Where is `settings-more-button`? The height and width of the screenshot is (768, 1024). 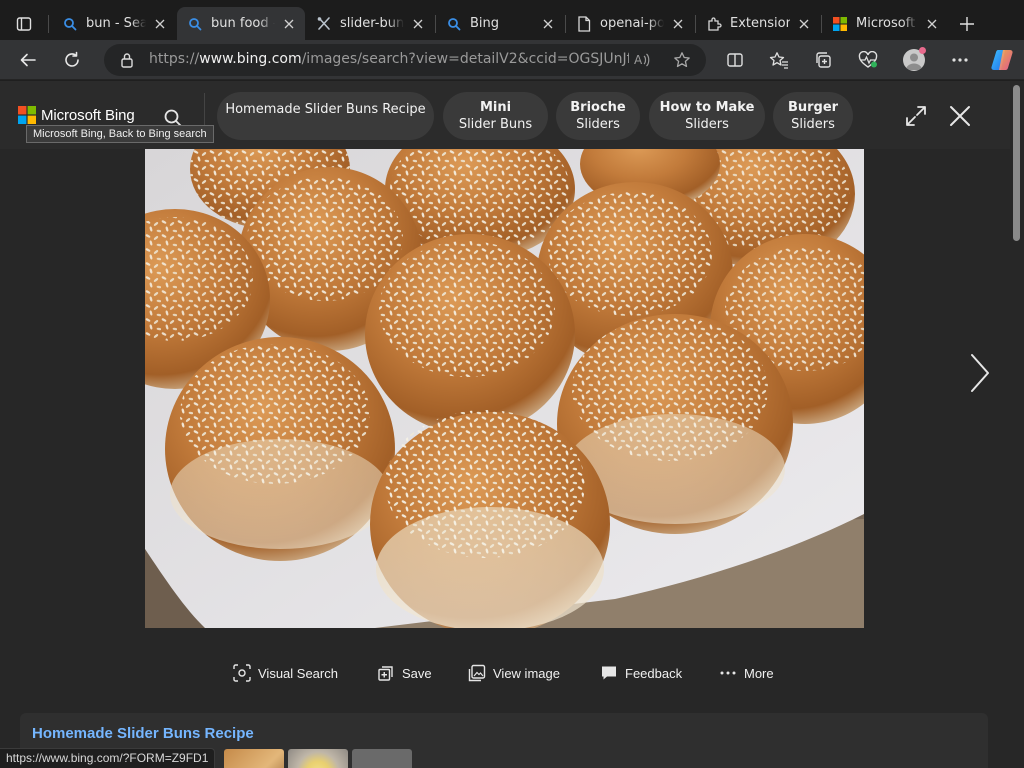
settings-more-button is located at coordinates (960, 60).